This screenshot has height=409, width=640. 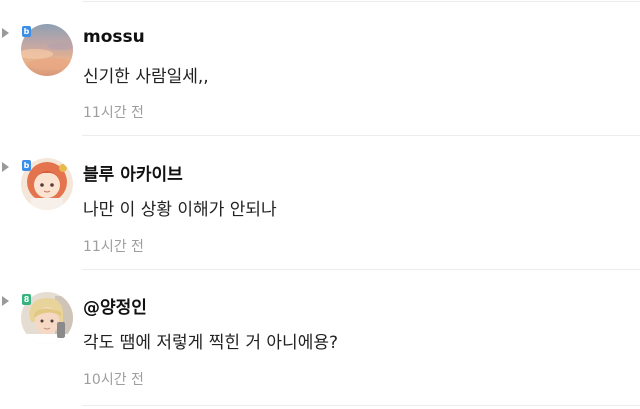 What do you see at coordinates (146, 77) in the screenshot?
I see `comment-text: 신기한 사람일세,,` at bounding box center [146, 77].